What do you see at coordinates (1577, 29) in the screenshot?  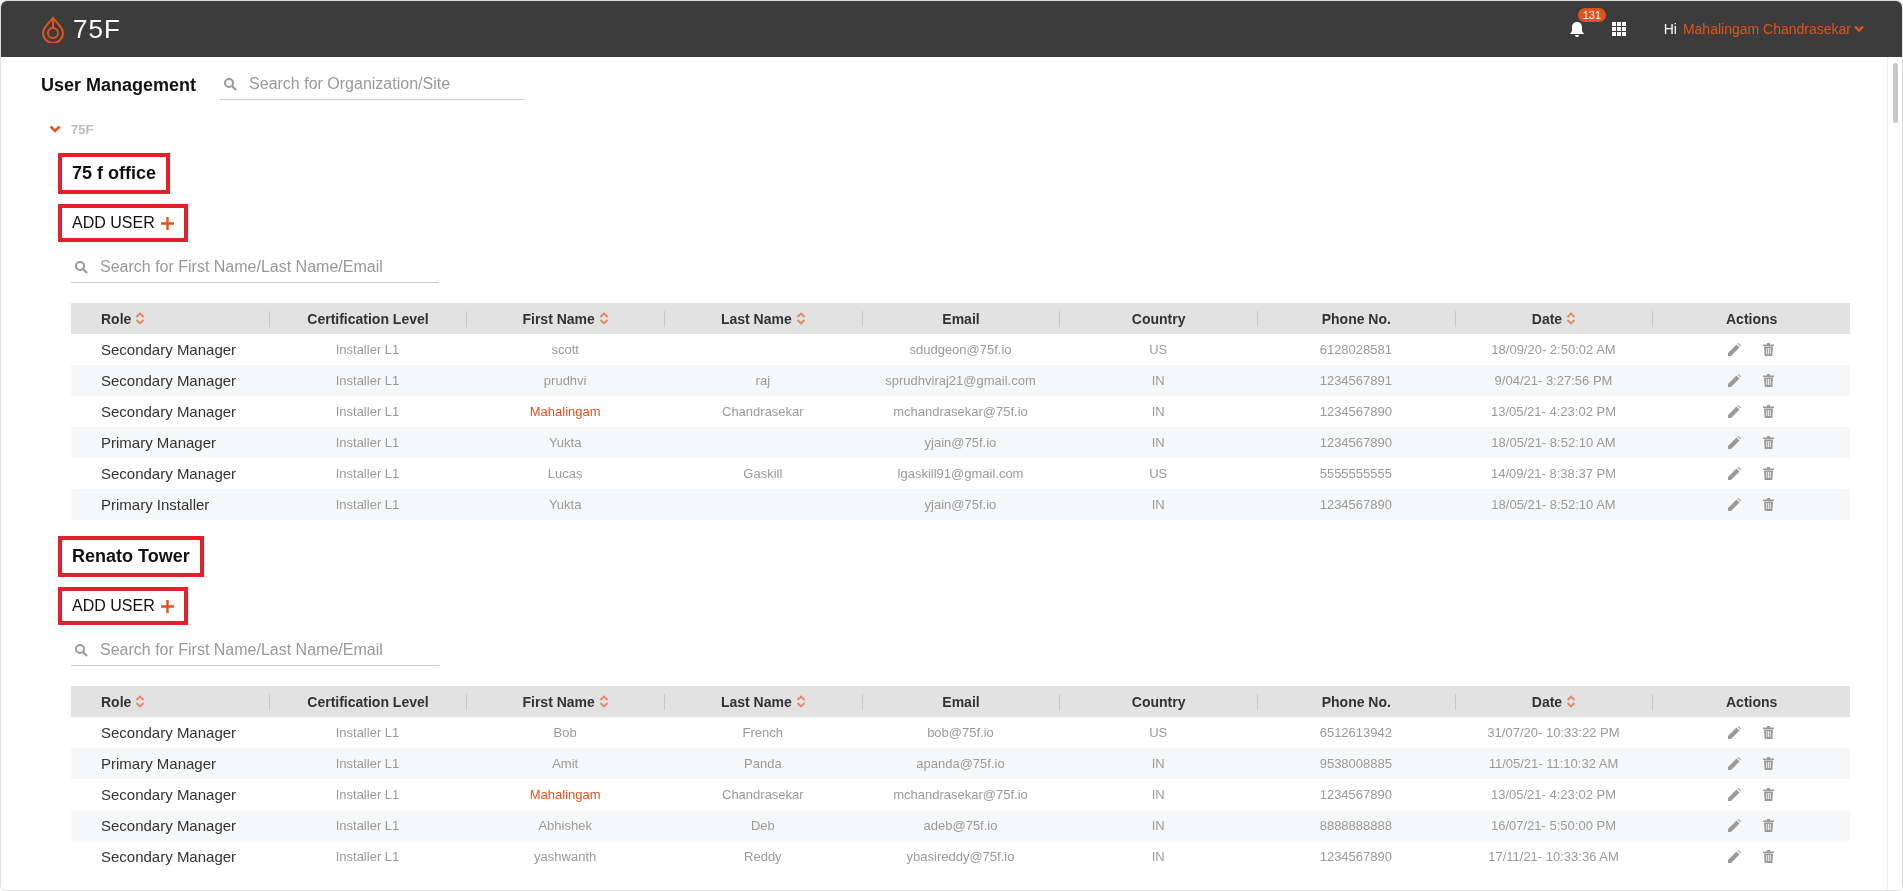 I see `notifications-button` at bounding box center [1577, 29].